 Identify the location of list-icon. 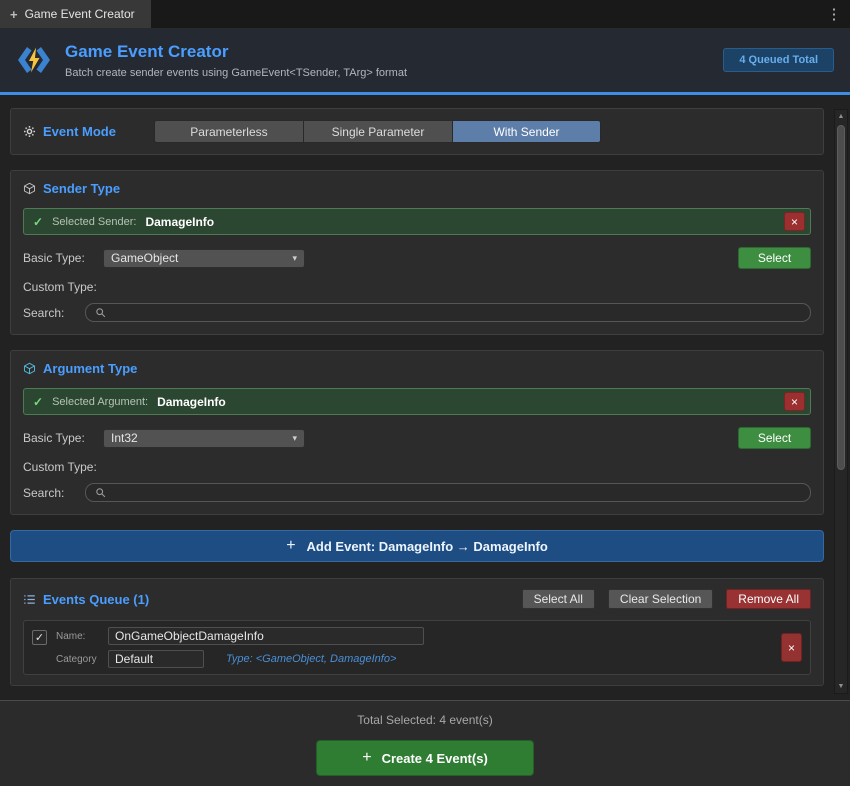
(29, 599).